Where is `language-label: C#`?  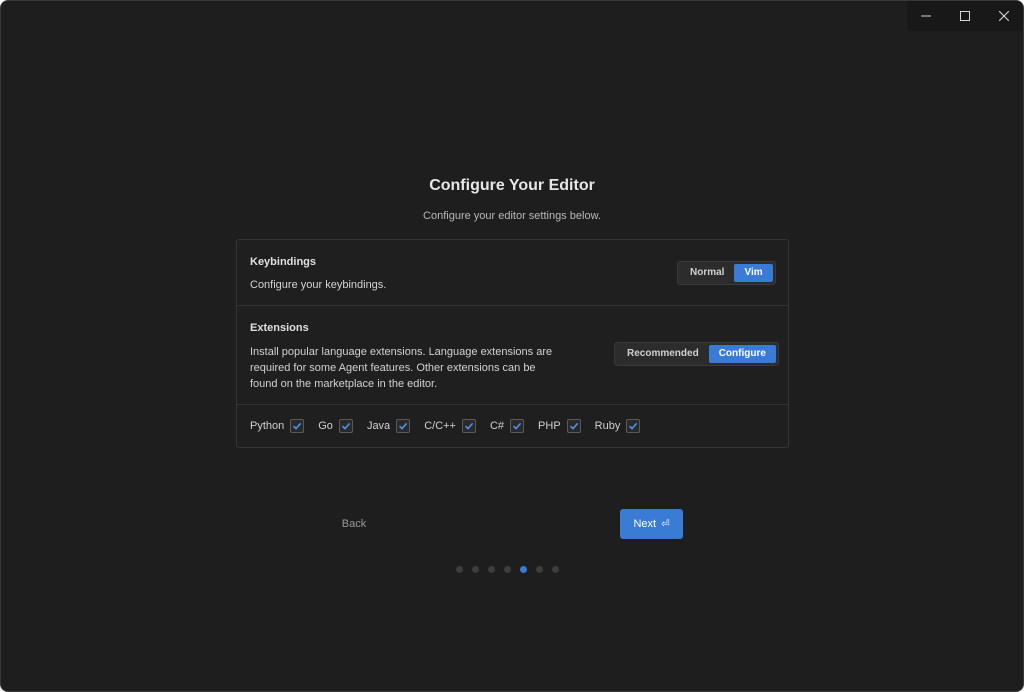
language-label: C# is located at coordinates (497, 426).